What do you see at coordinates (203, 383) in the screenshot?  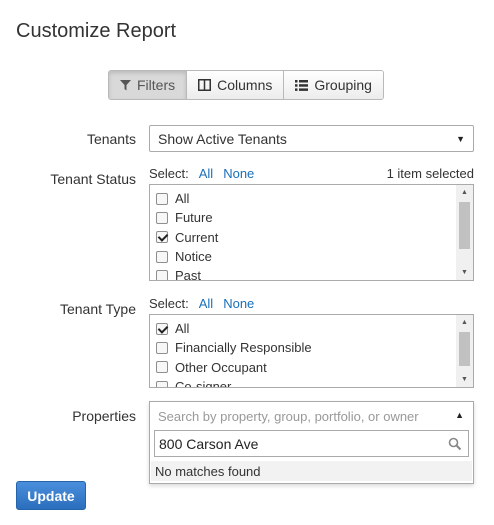 I see `list-item-label: Co-signer` at bounding box center [203, 383].